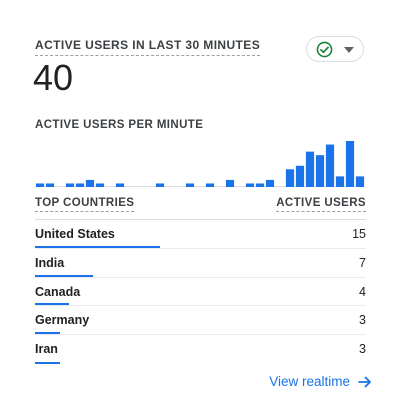  What do you see at coordinates (58, 291) in the screenshot?
I see `country-name: Canada` at bounding box center [58, 291].